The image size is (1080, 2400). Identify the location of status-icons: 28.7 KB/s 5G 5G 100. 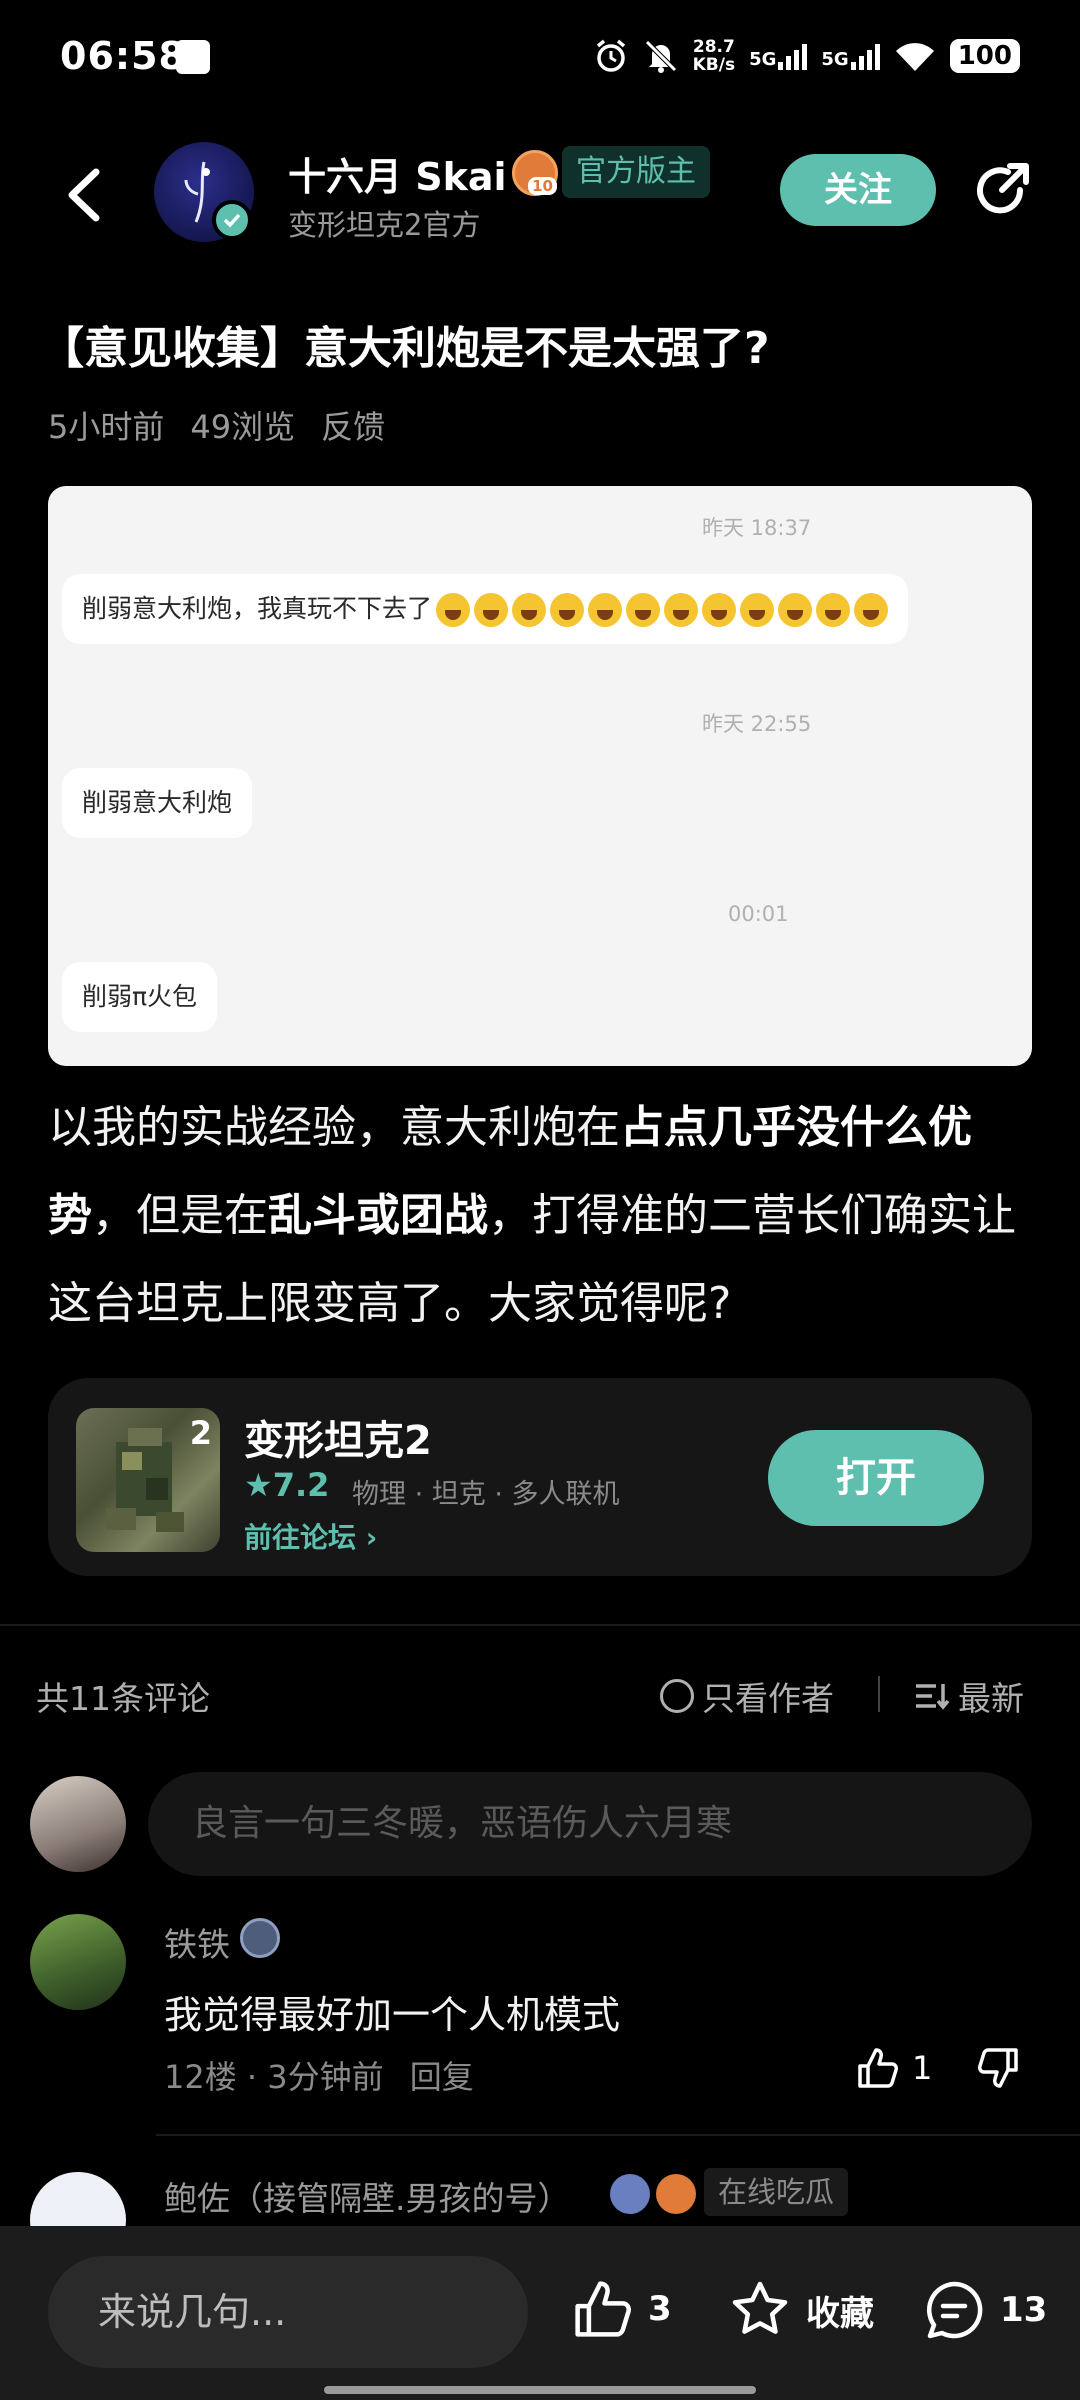
(806, 56).